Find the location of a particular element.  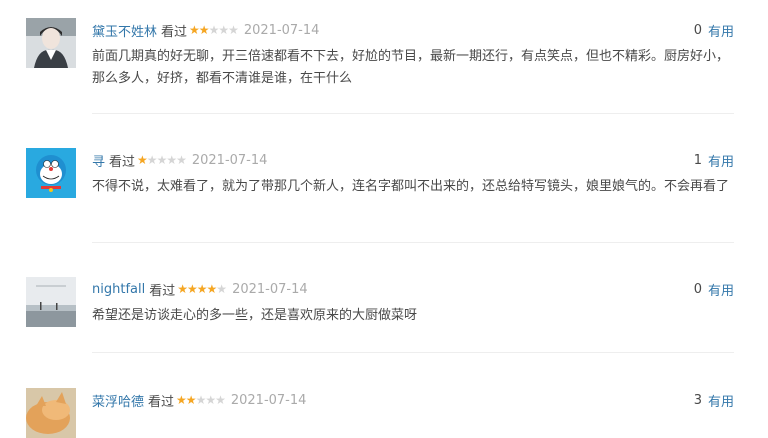

username-link: 菜浮哈德 is located at coordinates (118, 400).